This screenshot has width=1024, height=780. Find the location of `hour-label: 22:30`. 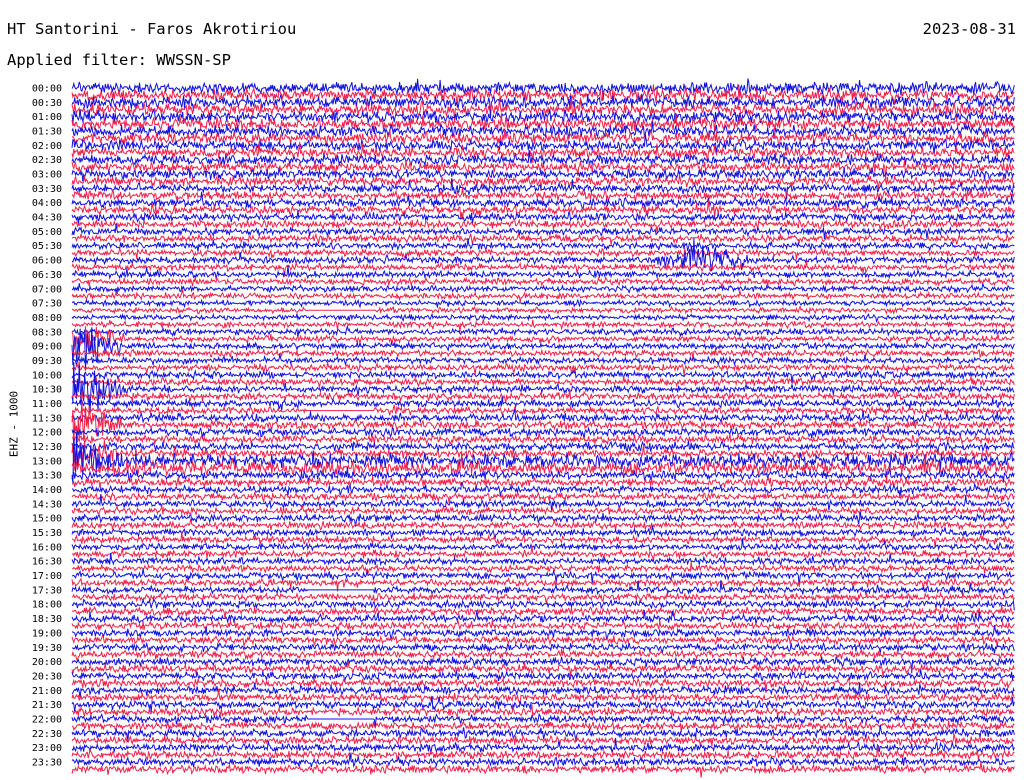

hour-label: 22:30 is located at coordinates (47, 734).